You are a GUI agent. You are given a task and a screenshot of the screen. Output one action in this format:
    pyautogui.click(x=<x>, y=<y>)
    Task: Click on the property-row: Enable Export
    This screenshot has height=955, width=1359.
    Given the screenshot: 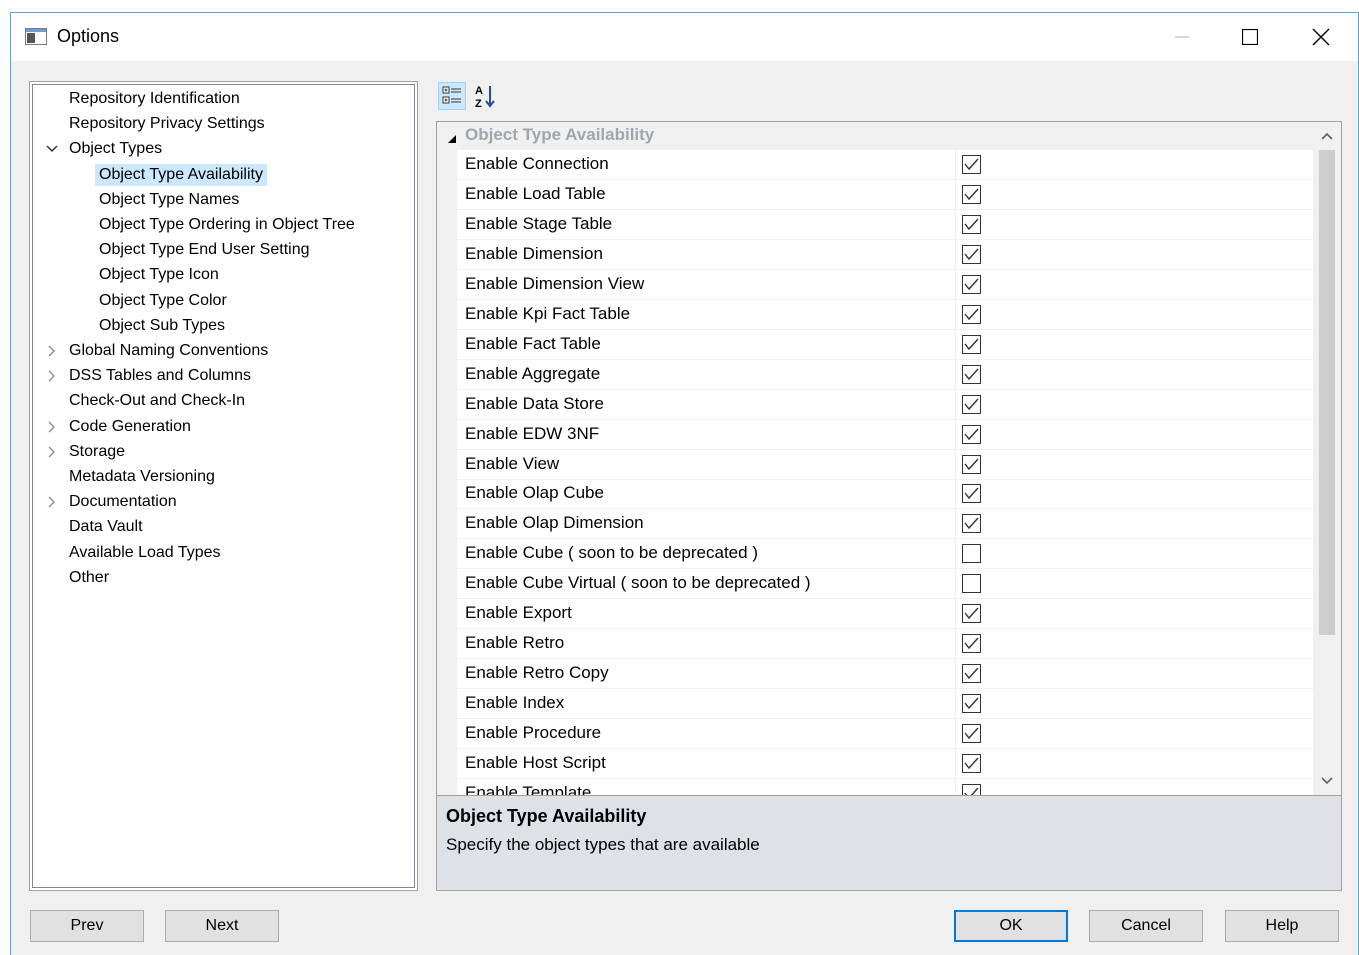 What is the action you would take?
    pyautogui.click(x=875, y=614)
    